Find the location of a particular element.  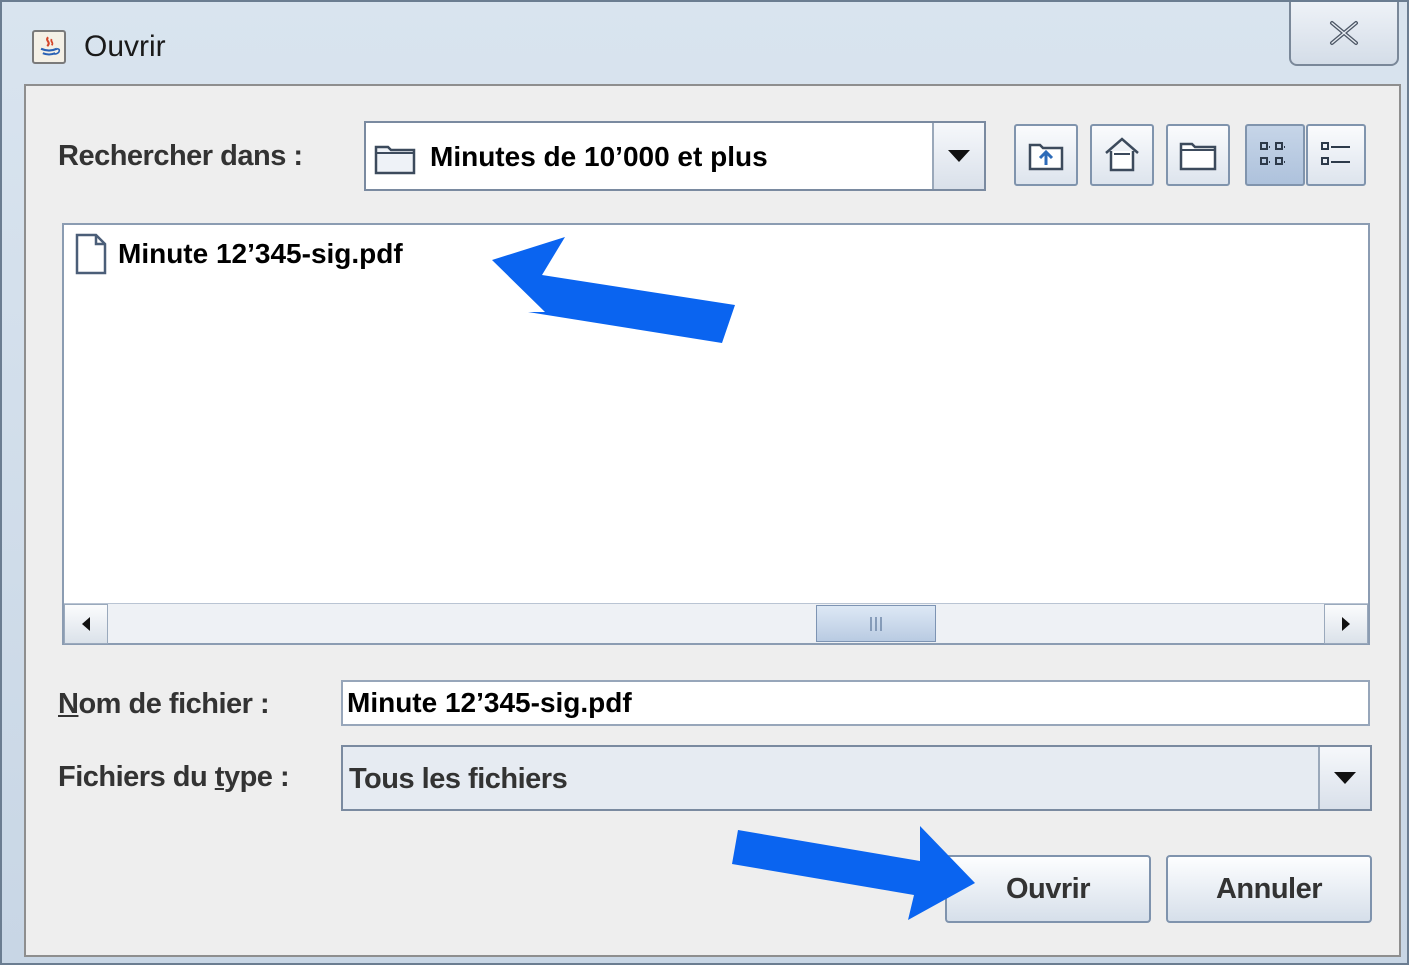

new-folder-button is located at coordinates (1198, 155).